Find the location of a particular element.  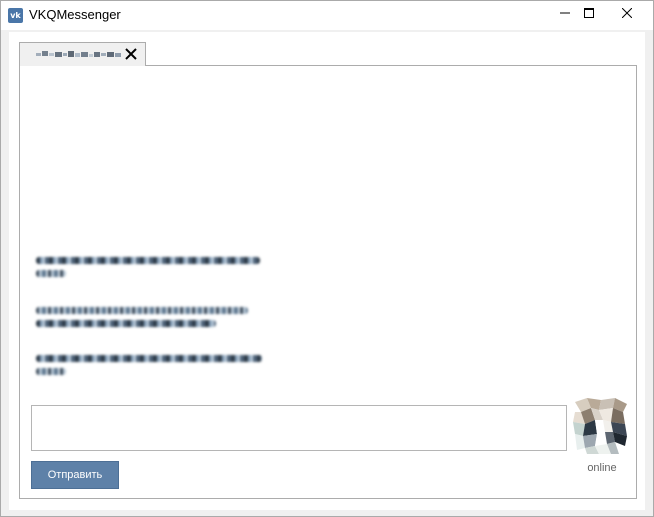

maximize-button is located at coordinates (589, 13).